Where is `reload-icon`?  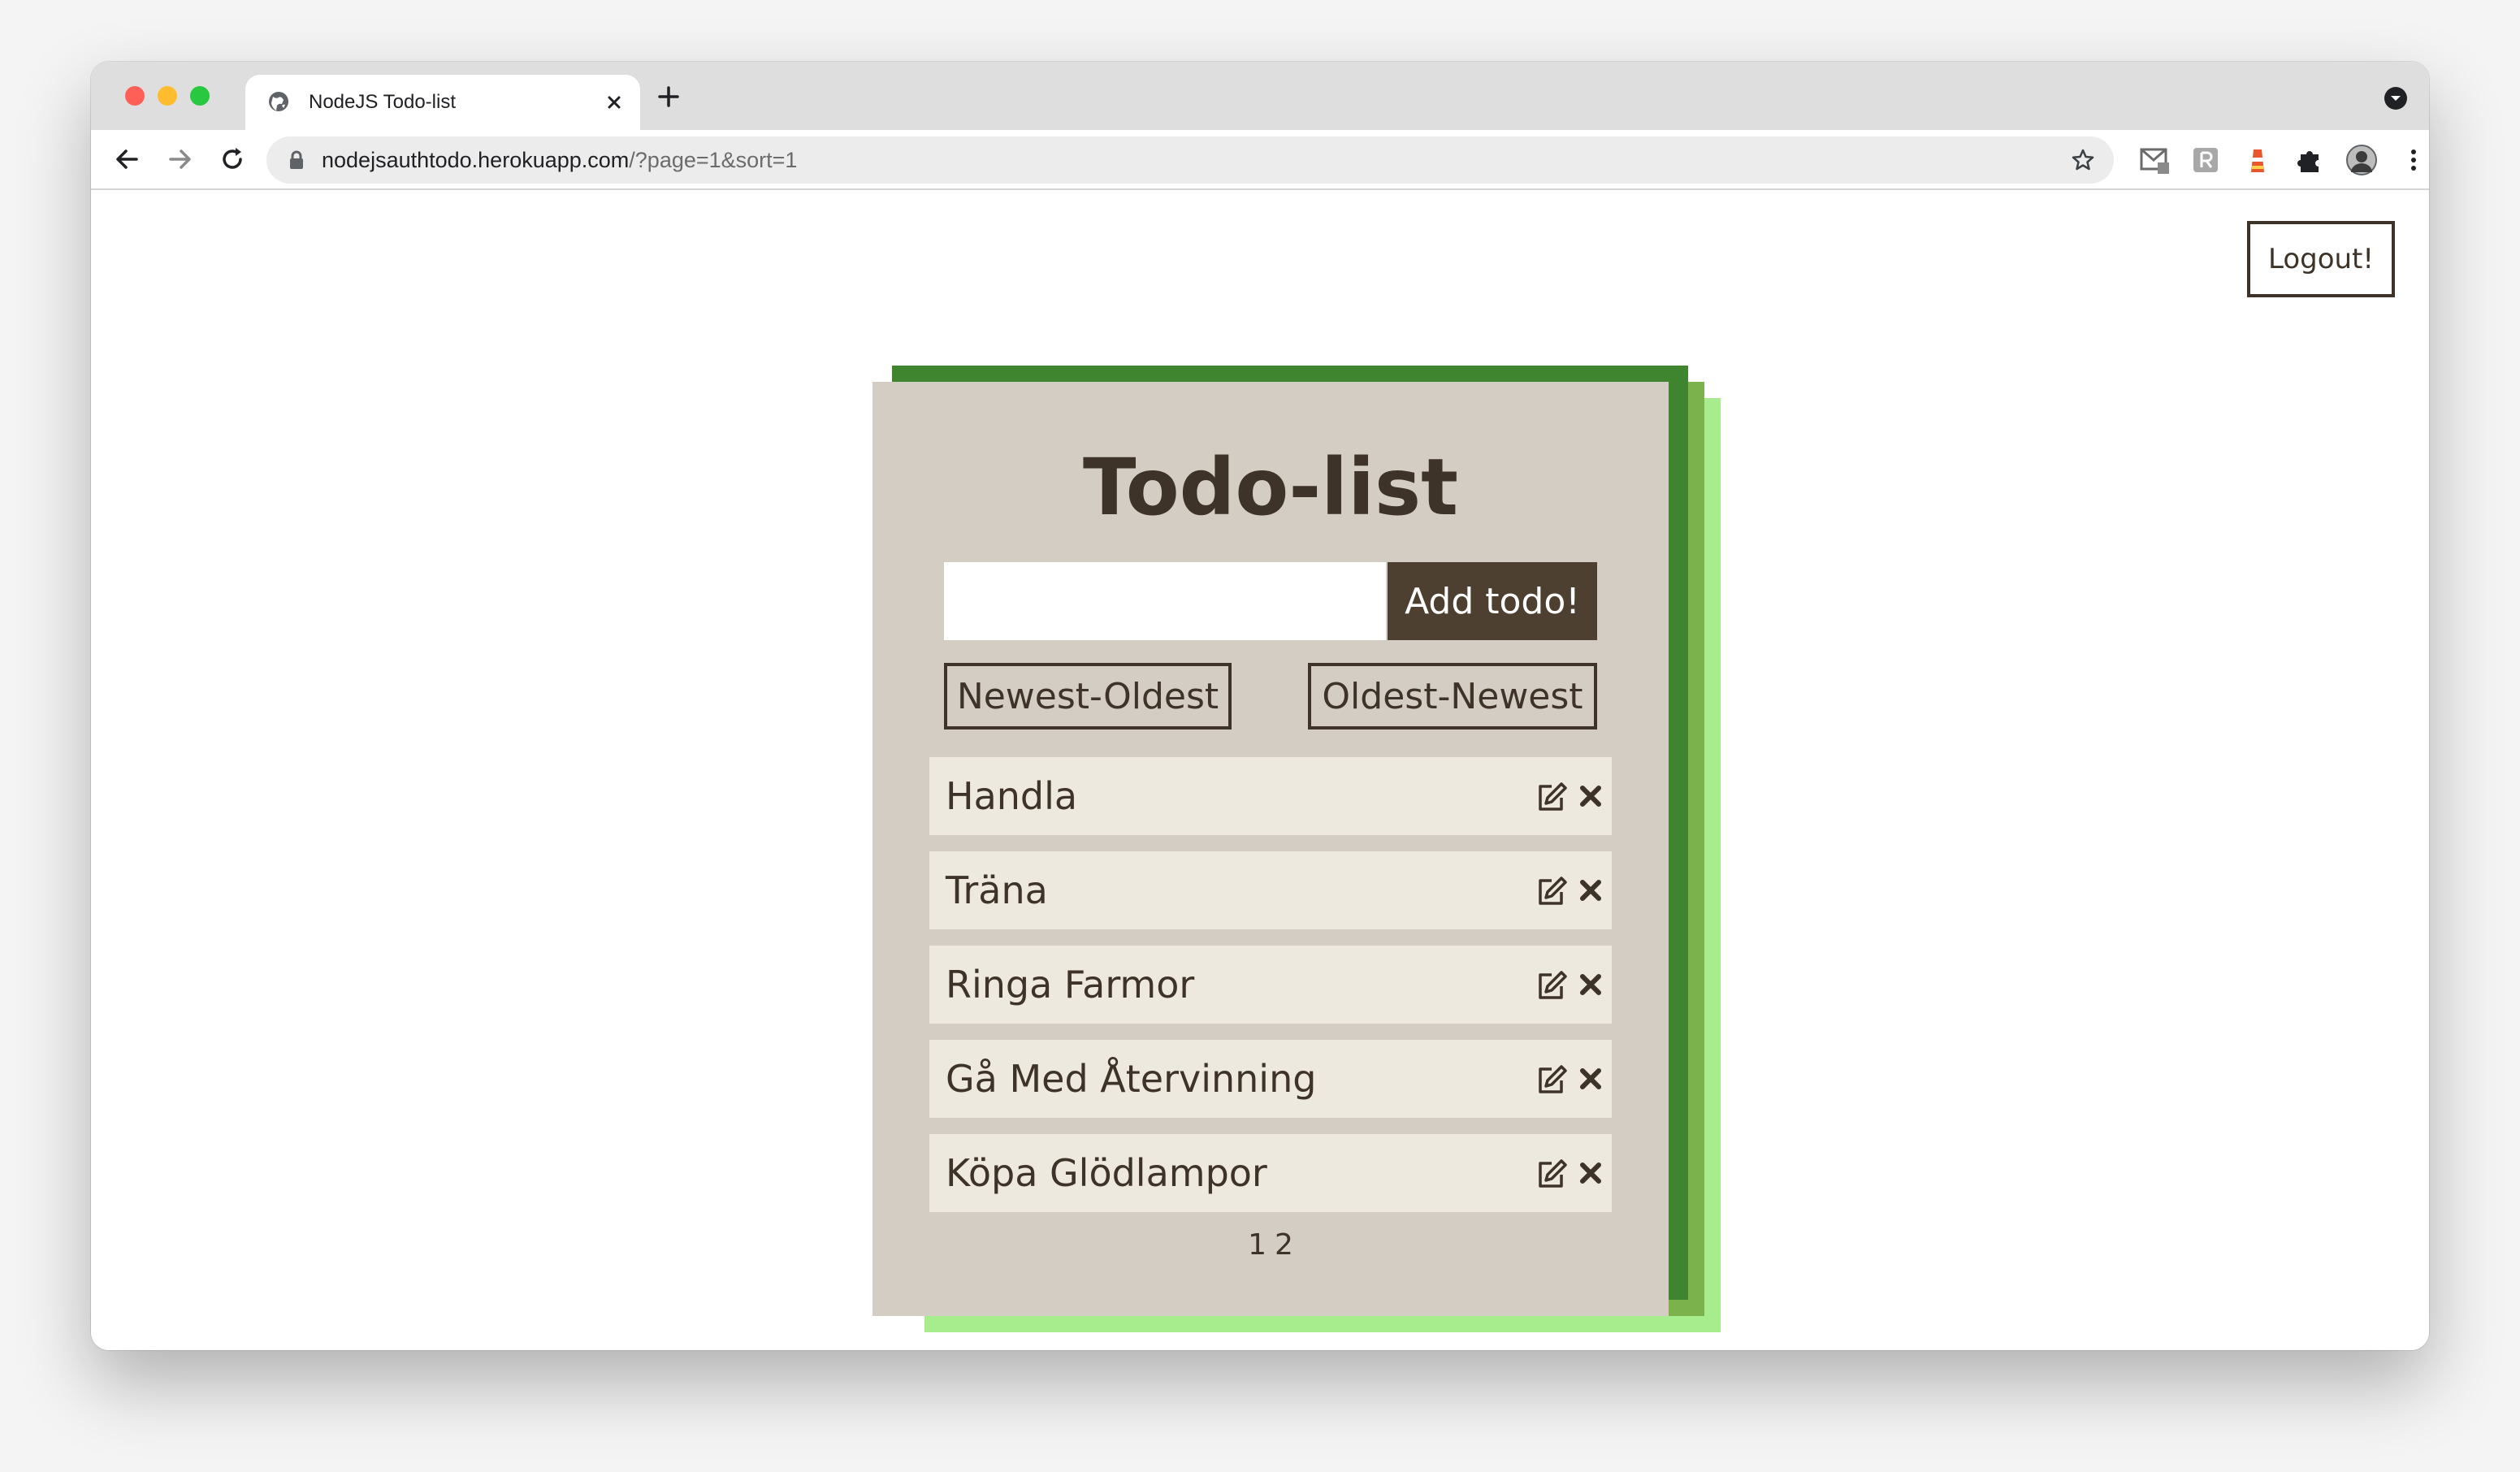 reload-icon is located at coordinates (233, 159).